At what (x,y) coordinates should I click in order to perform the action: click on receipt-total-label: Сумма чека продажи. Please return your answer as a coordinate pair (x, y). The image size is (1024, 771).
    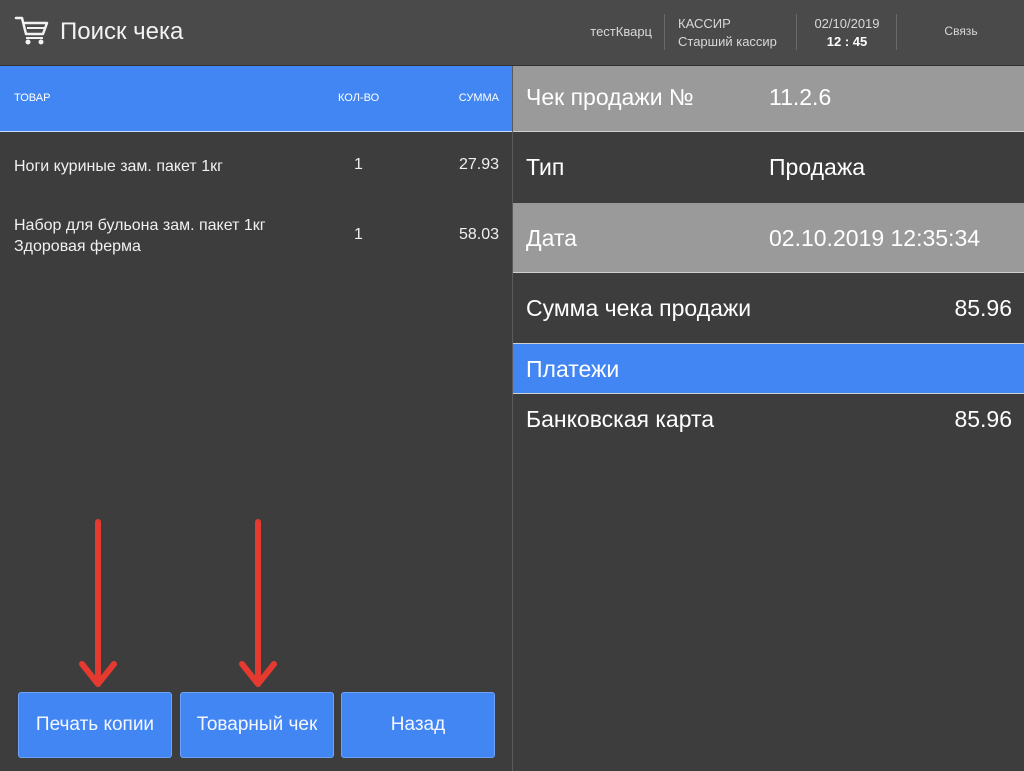
    Looking at the image, I should click on (639, 308).